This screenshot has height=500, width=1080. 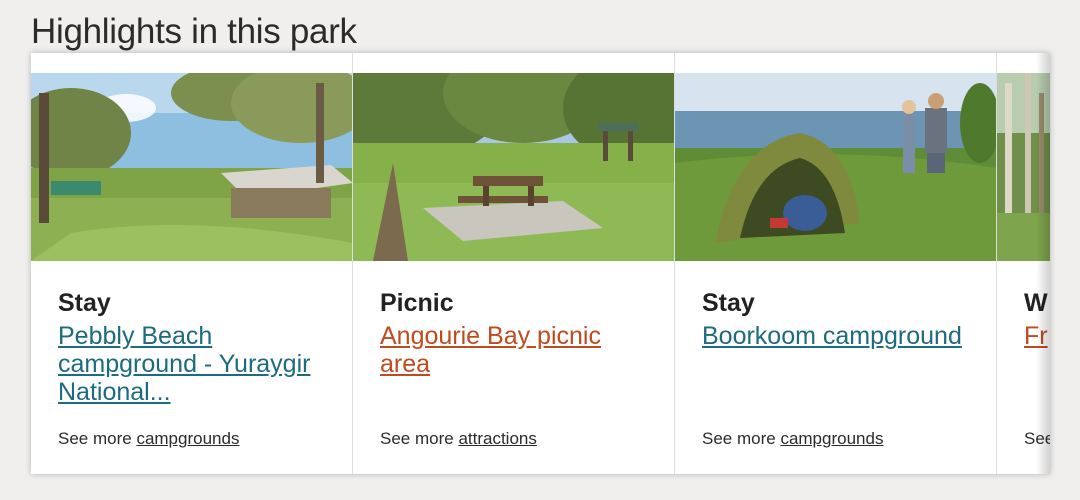 I want to click on section-heading: Highlights in this park, so click(x=194, y=31).